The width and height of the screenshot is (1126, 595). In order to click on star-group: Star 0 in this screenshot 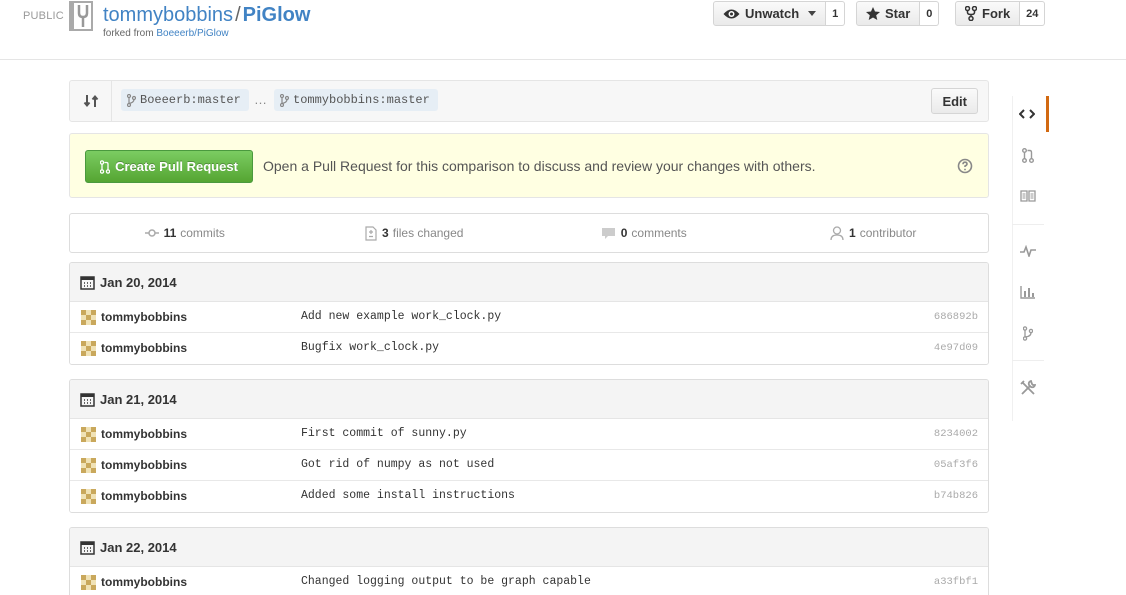, I will do `click(898, 13)`.